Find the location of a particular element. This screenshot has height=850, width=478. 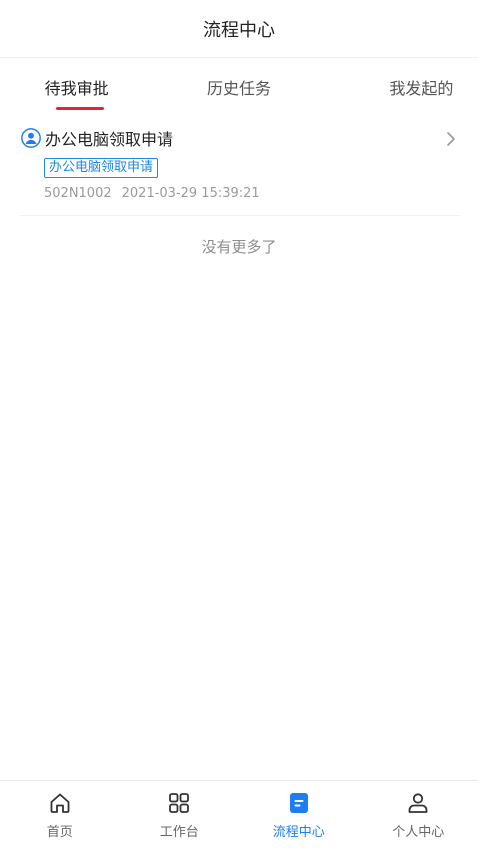

tab-my-initiated: 我发起的 is located at coordinates (398, 87).